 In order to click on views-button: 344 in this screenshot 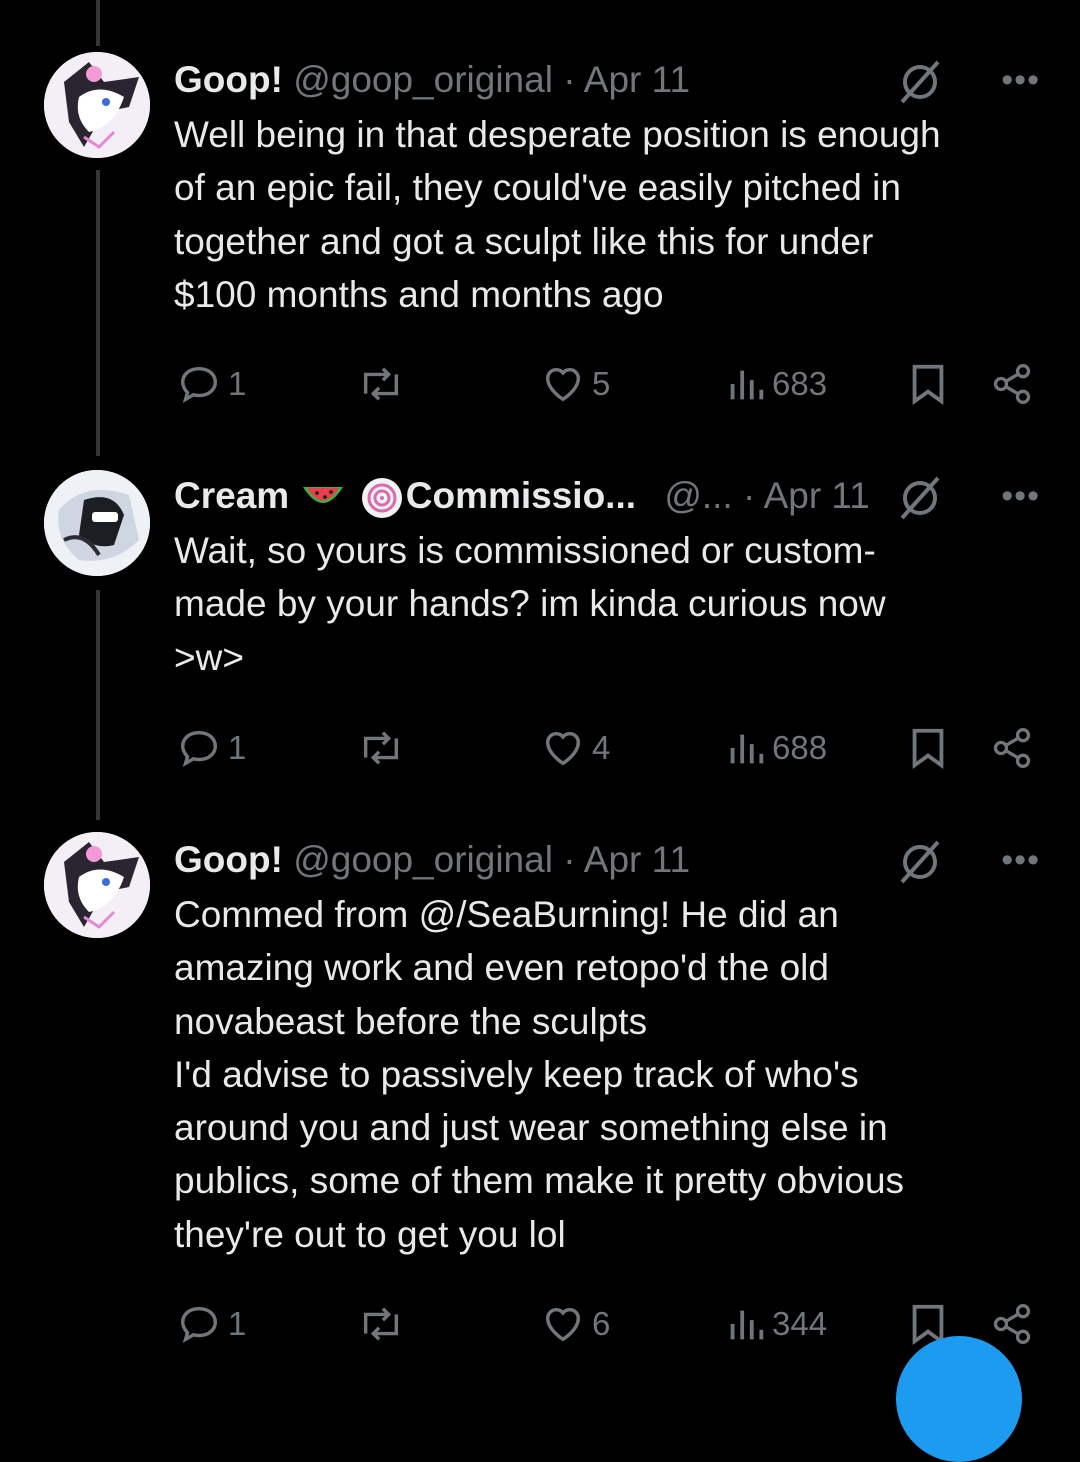, I will do `click(776, 1324)`.